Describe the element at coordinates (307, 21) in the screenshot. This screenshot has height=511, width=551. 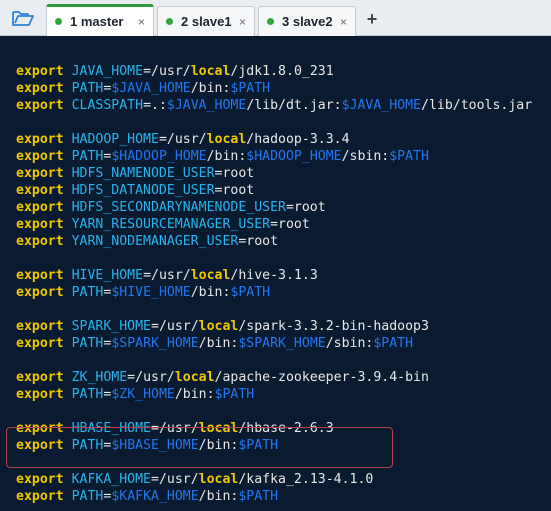
I see `tab-slave2: 3 slave2 ×` at that location.